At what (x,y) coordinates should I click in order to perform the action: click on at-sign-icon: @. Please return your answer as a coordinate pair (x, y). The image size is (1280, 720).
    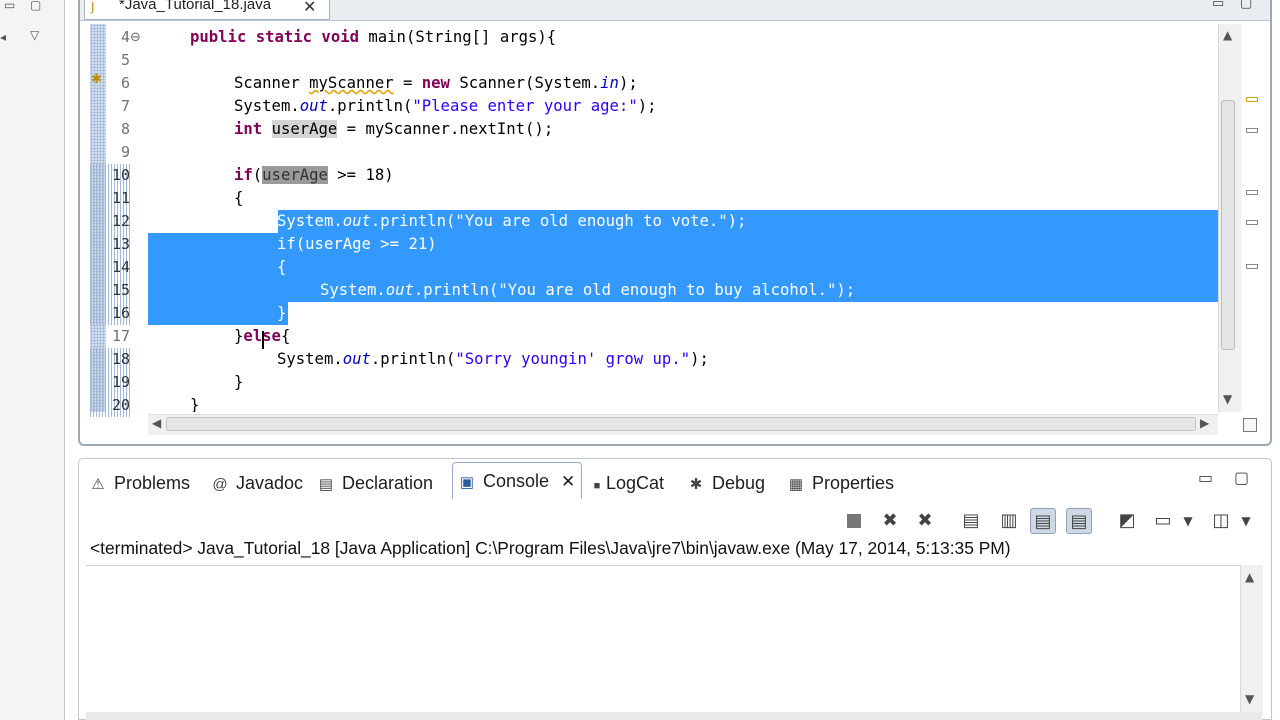
    Looking at the image, I should click on (220, 484).